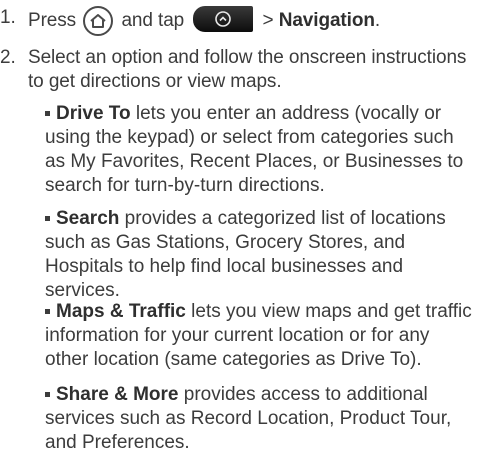 The width and height of the screenshot is (484, 461). What do you see at coordinates (117, 394) in the screenshot?
I see `option-name: Share & More` at bounding box center [117, 394].